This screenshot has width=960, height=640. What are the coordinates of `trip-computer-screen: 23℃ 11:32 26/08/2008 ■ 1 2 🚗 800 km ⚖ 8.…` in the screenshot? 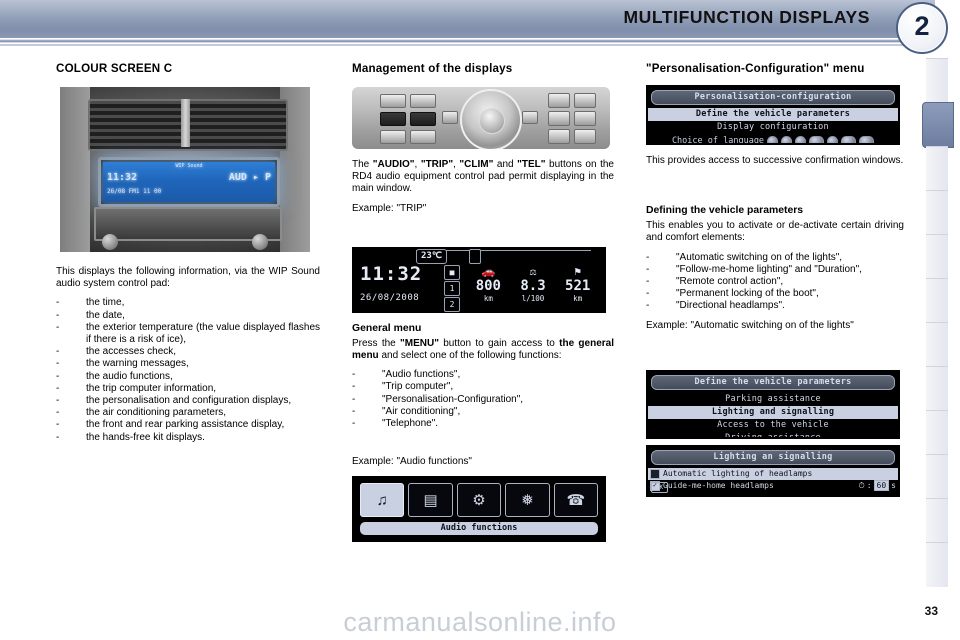 It's located at (479, 279).